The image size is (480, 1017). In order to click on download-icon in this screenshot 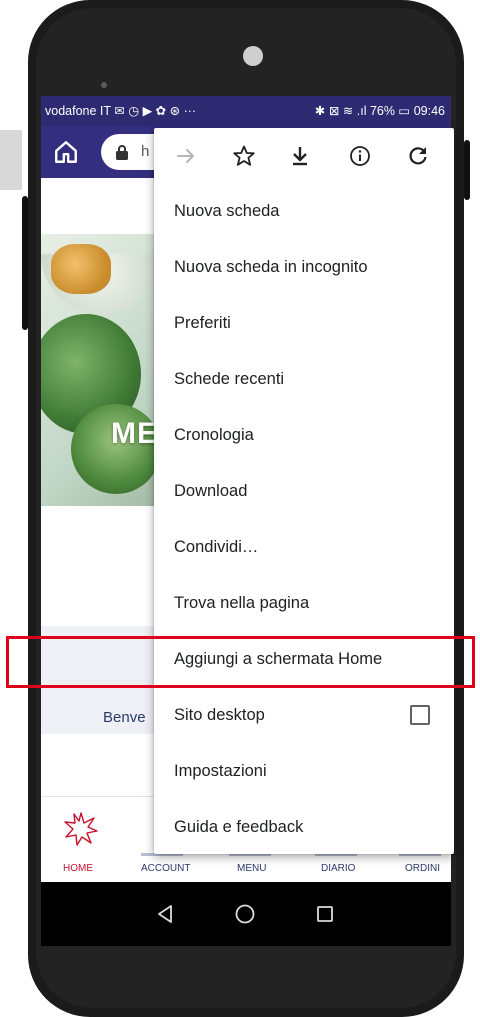, I will do `click(300, 156)`.